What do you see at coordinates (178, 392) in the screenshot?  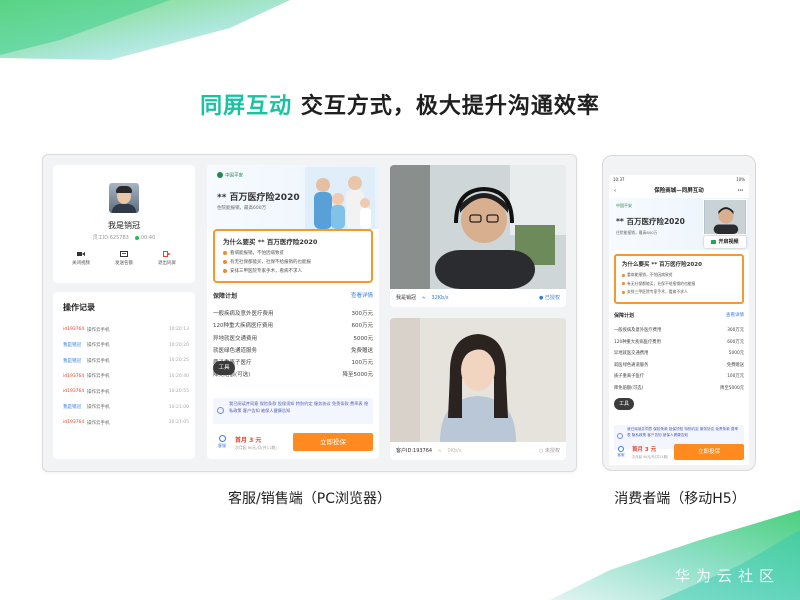 I see `log-time: 10:20:55` at bounding box center [178, 392].